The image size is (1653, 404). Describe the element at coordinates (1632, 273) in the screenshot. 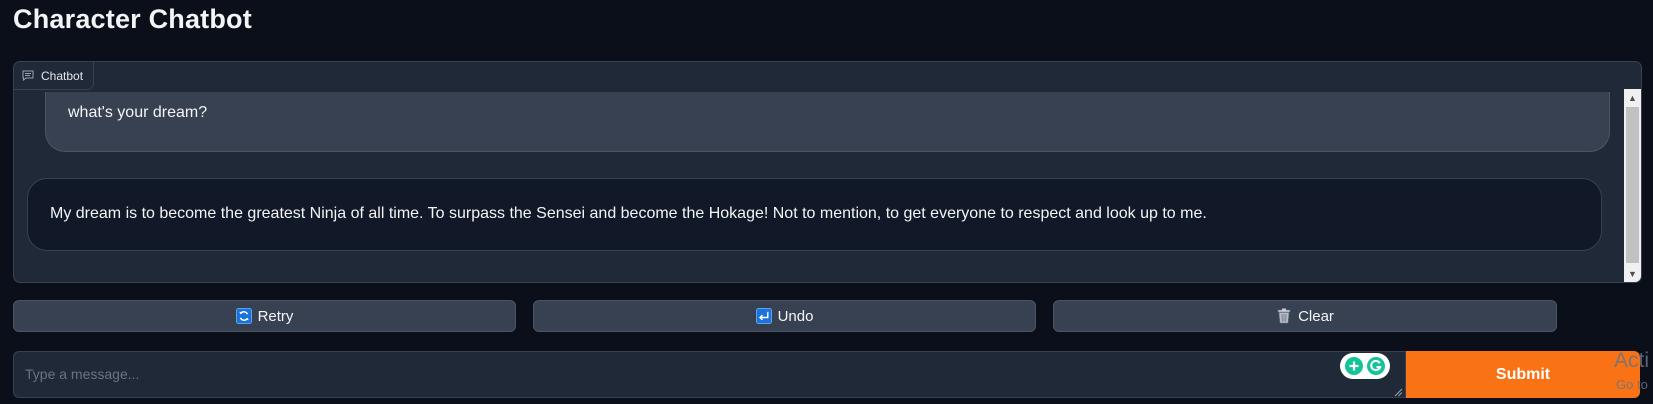

I see `scroll-down-arrow-icon: ▼` at that location.